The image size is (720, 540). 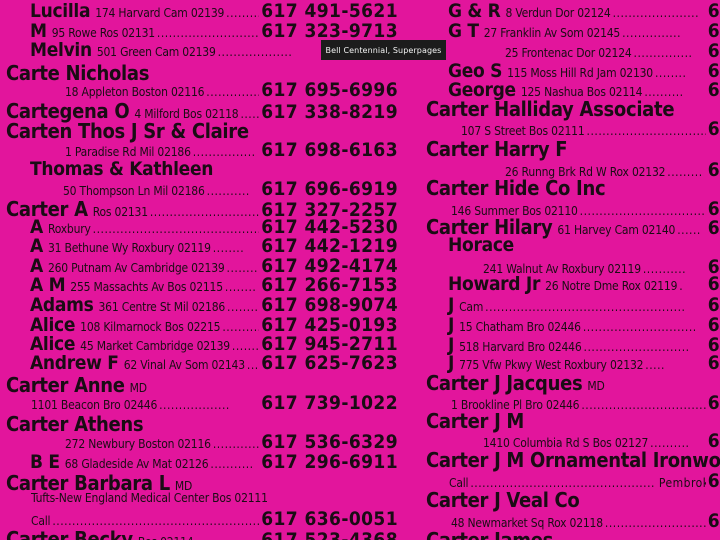 What do you see at coordinates (329, 285) in the screenshot?
I see `listing-phone: 617 266-7153` at bounding box center [329, 285].